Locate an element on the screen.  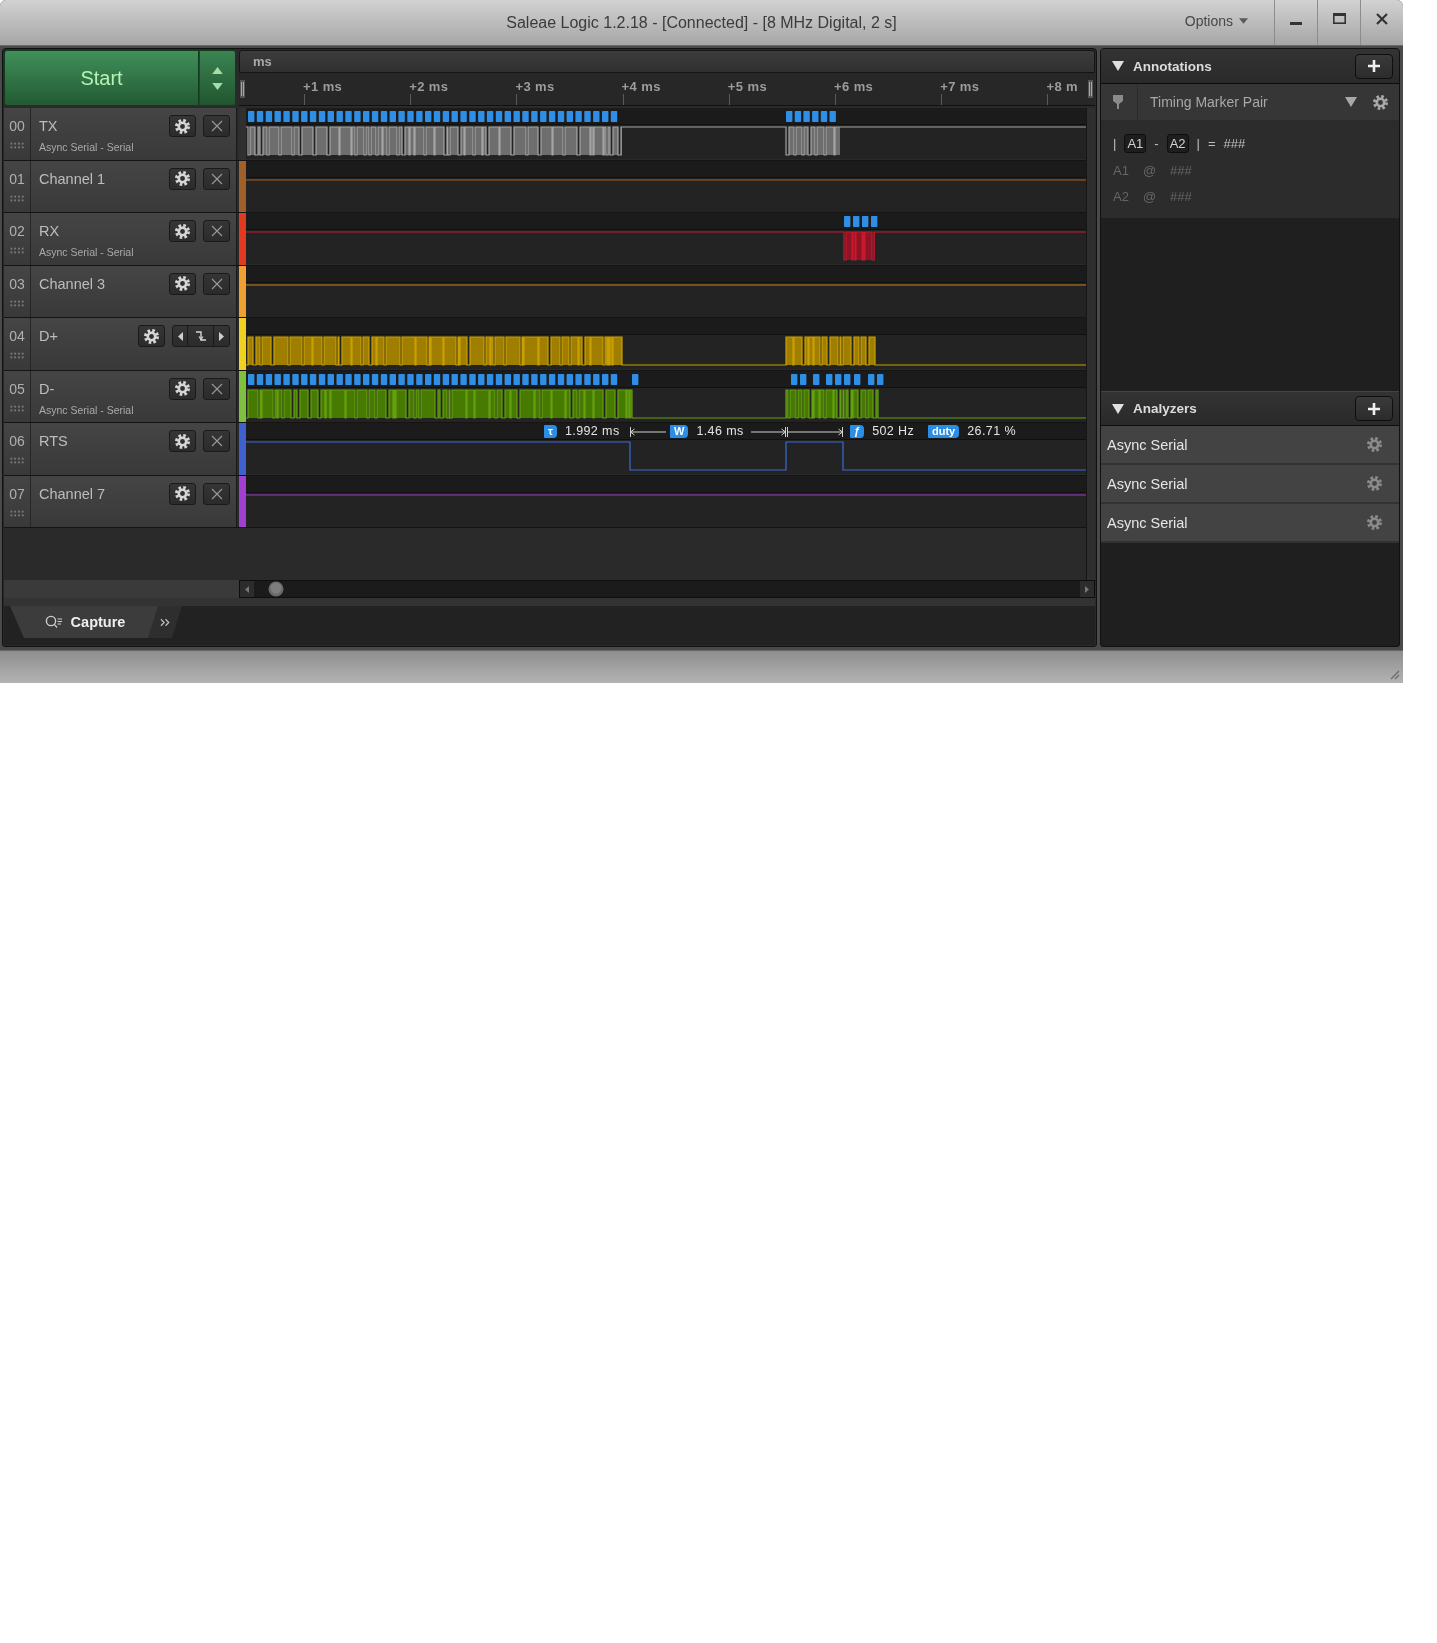
marker-settings-button is located at coordinates (1380, 102).